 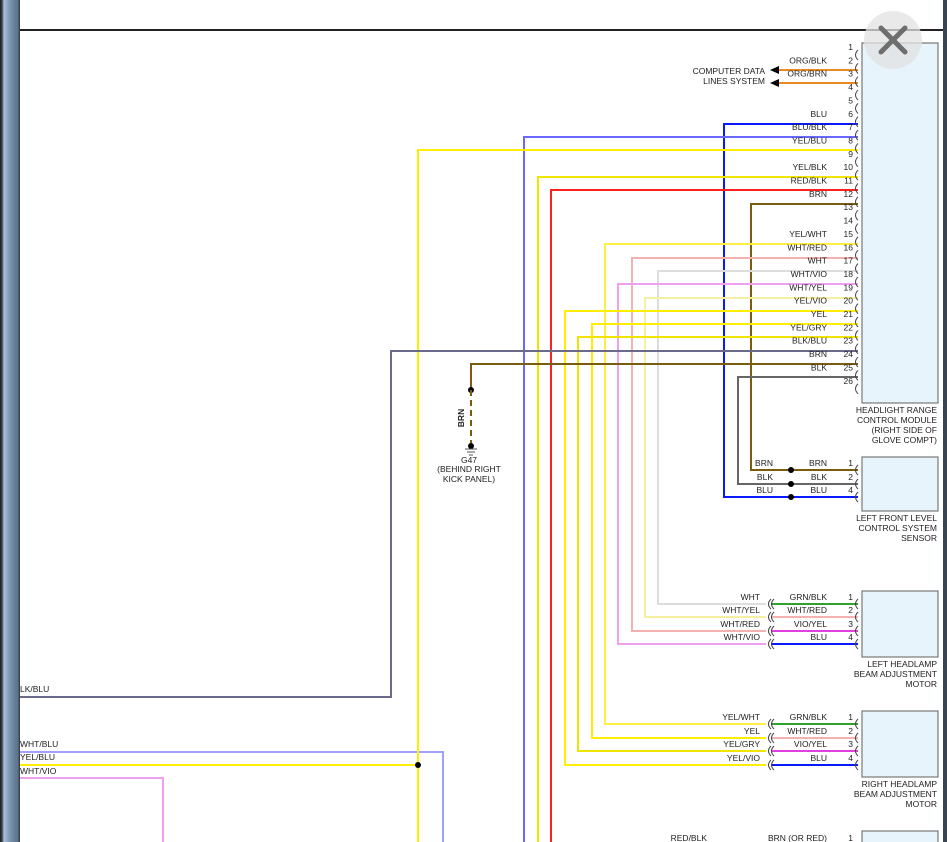 I want to click on pin-number: 8, so click(x=850, y=140).